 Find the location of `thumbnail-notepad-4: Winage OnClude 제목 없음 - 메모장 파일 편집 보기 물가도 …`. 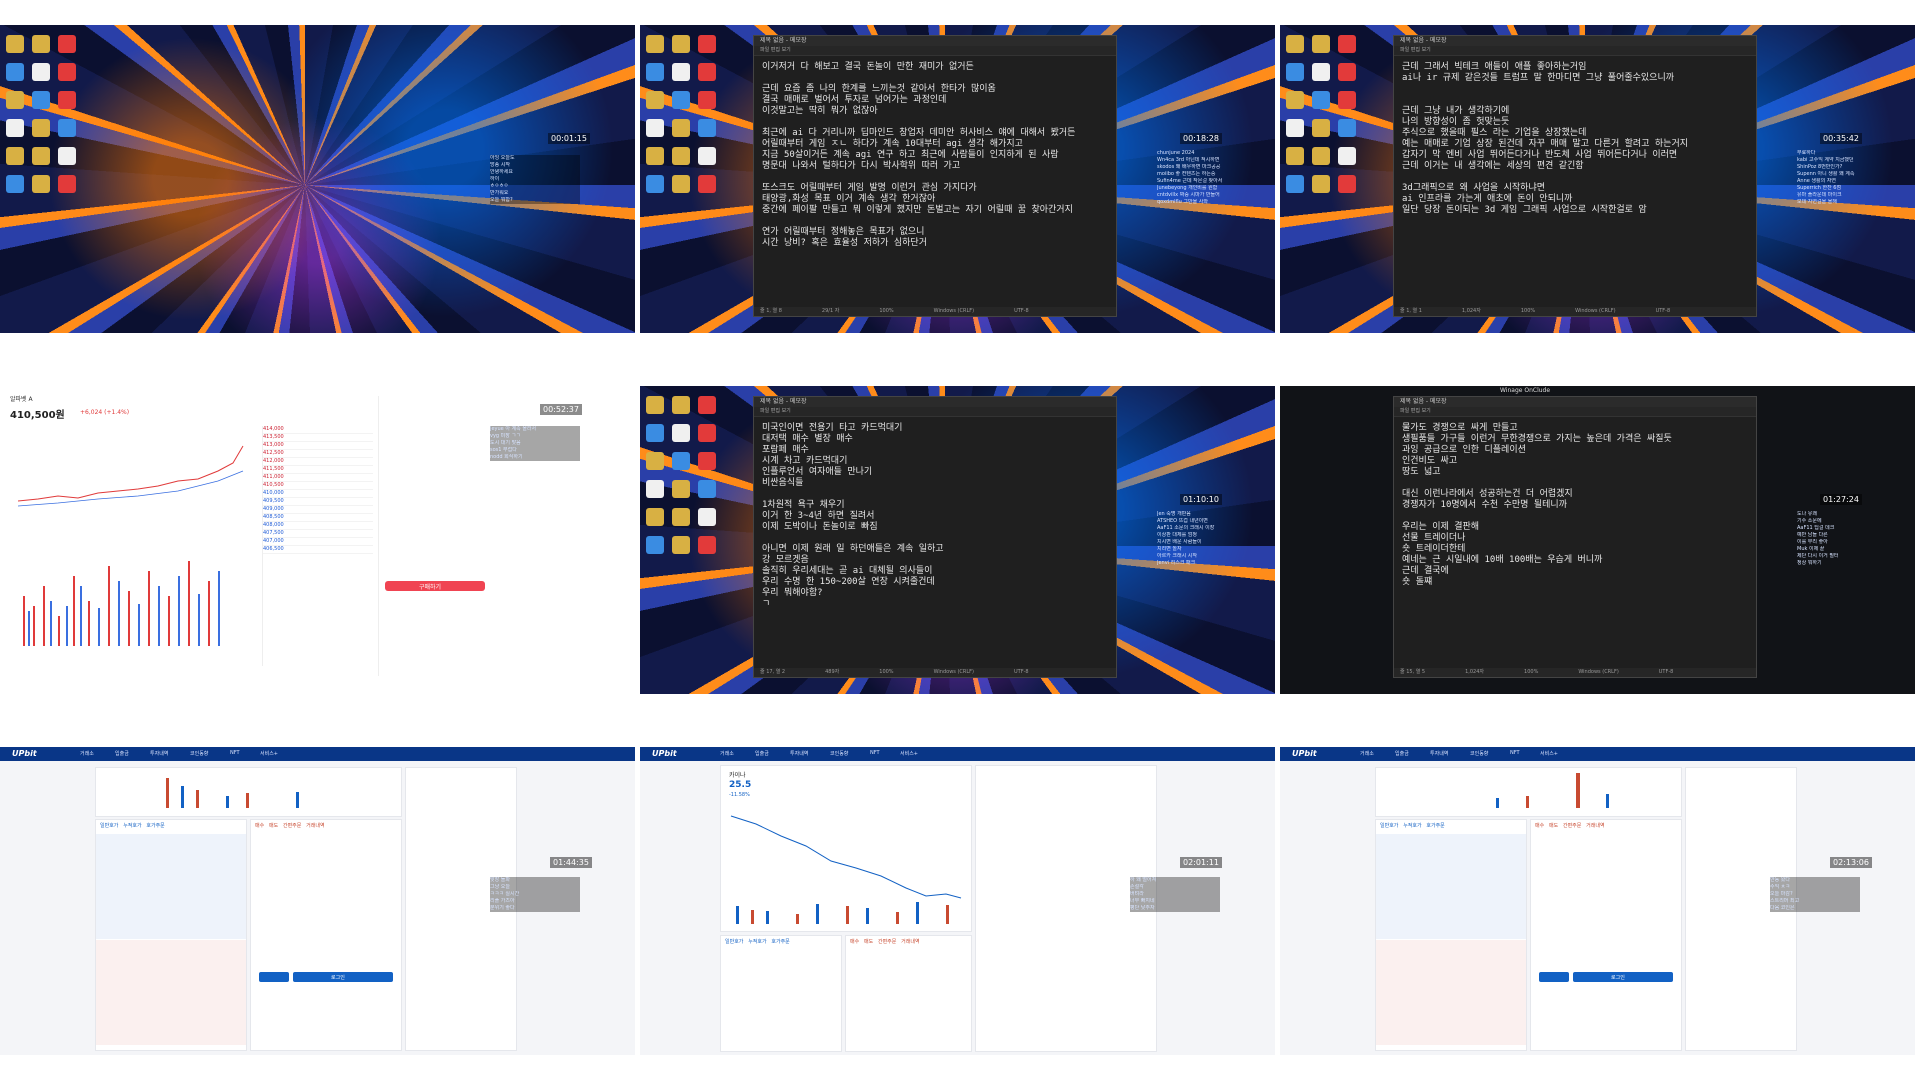

thumbnail-notepad-4: Winage OnClude 제목 없음 - 메모장 파일 편집 보기 물가도 … is located at coordinates (1597, 540).